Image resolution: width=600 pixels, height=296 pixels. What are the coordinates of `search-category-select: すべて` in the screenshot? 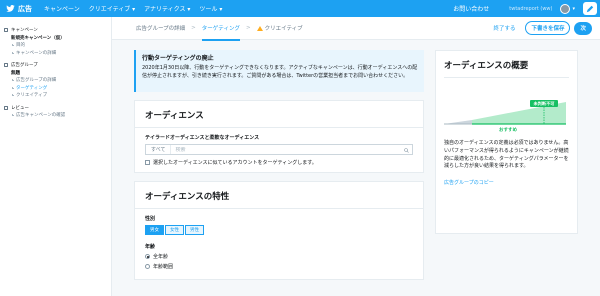 It's located at (159, 149).